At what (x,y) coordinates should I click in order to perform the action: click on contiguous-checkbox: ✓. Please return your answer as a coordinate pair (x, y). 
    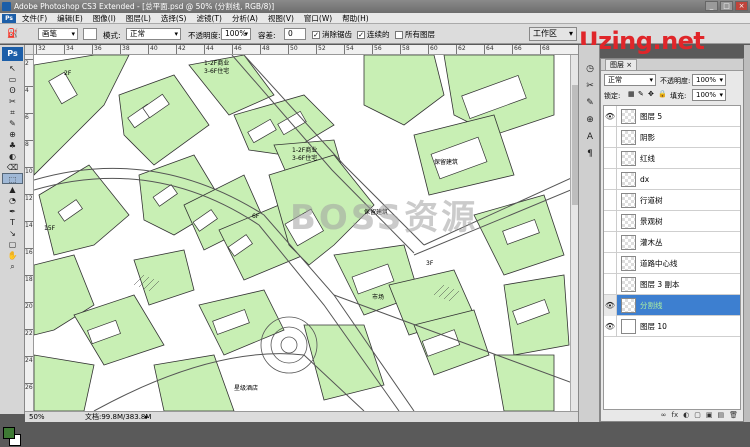
    Looking at the image, I should click on (361, 35).